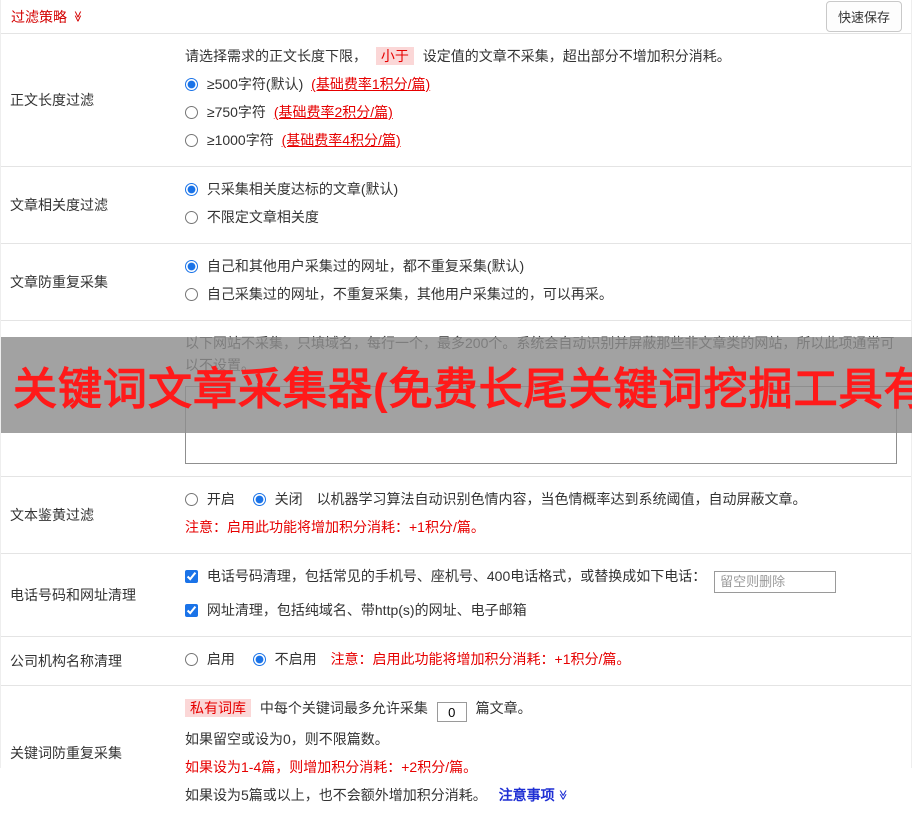 This screenshot has height=821, width=912. What do you see at coordinates (302, 189) in the screenshot?
I see `option-label: 只采集相关度达标的文章(默认)` at bounding box center [302, 189].